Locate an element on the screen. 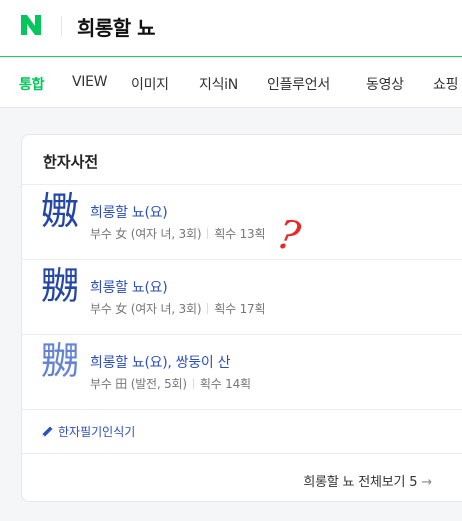  hanja-meta: 부수 女 (여자 녀, 3회) 획수 17획 is located at coordinates (178, 308).